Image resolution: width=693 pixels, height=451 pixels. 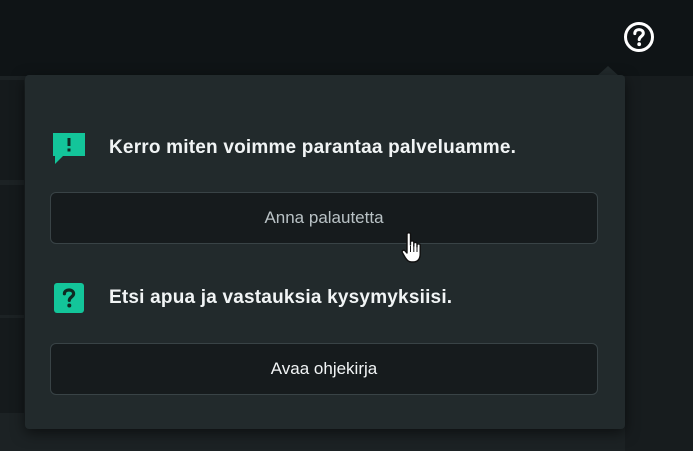 I want to click on feedback-prompt-text: Kerro miten voimme parantaa palveluamme., so click(x=313, y=147).